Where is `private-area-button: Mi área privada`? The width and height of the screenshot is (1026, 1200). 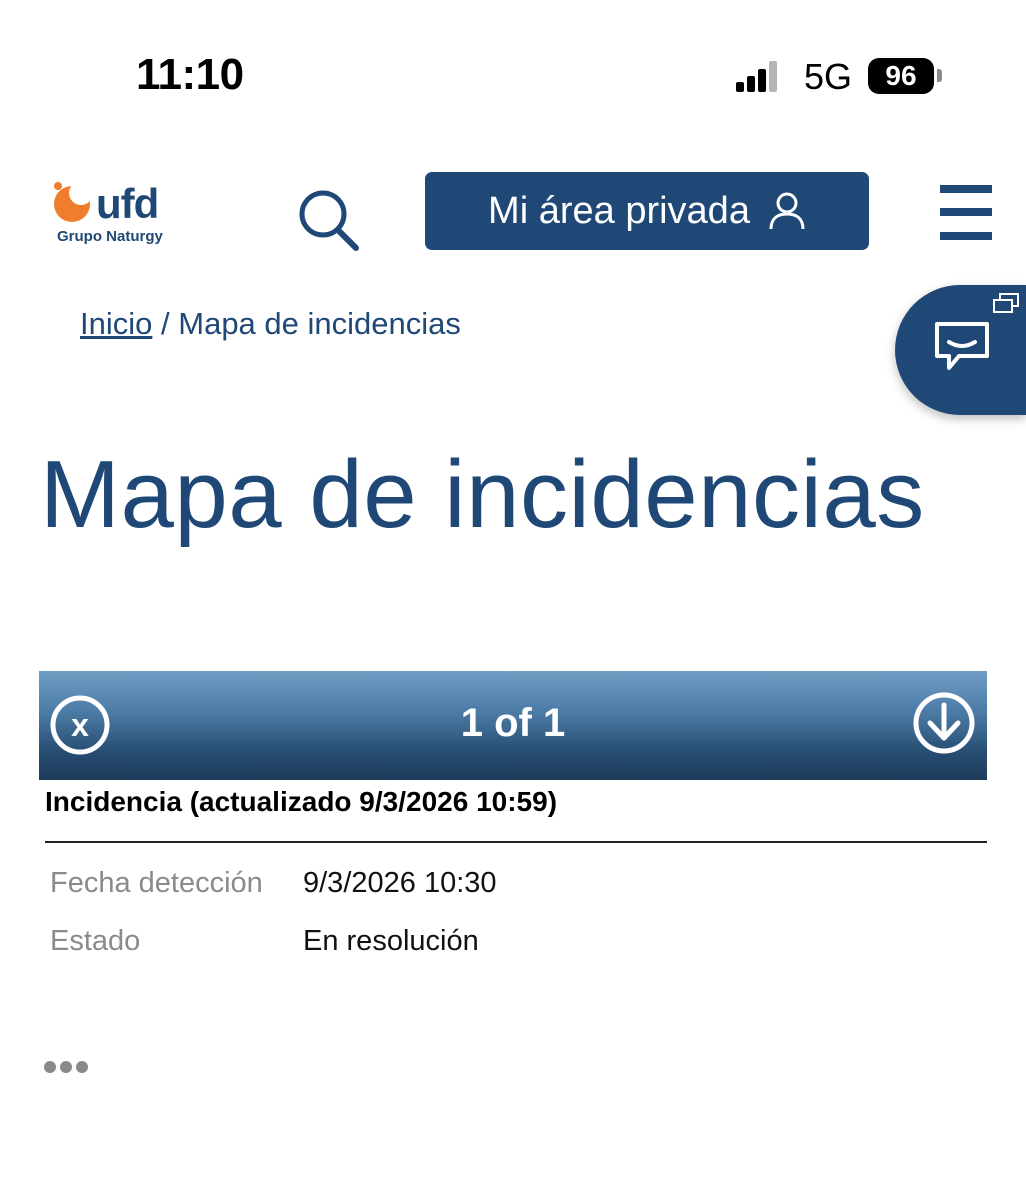 private-area-button: Mi área privada is located at coordinates (647, 211).